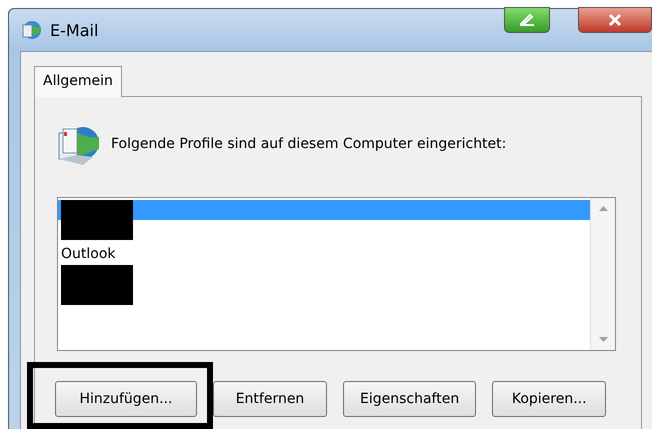 The image size is (652, 429). I want to click on mail-globe-icon, so click(31, 30).